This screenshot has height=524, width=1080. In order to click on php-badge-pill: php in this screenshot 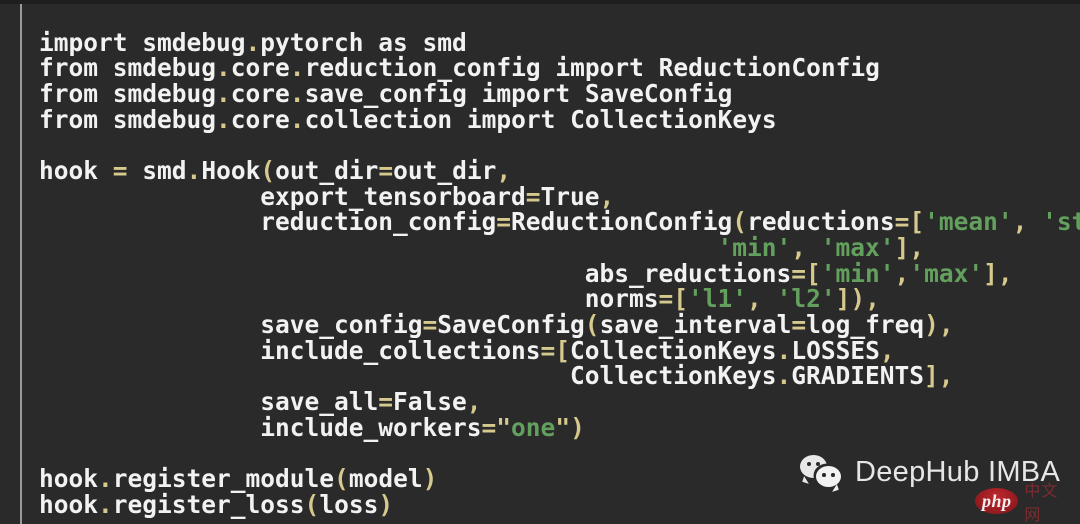, I will do `click(997, 501)`.